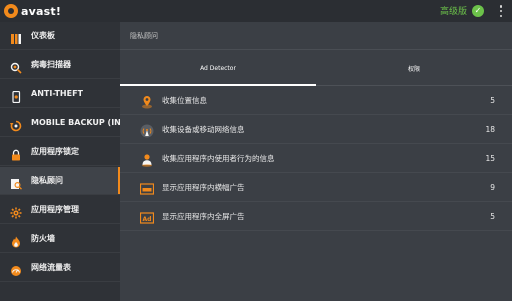 This screenshot has height=301, width=512. Describe the element at coordinates (47, 180) in the screenshot. I see `sidebar-item-label: 隐私顾问` at that location.